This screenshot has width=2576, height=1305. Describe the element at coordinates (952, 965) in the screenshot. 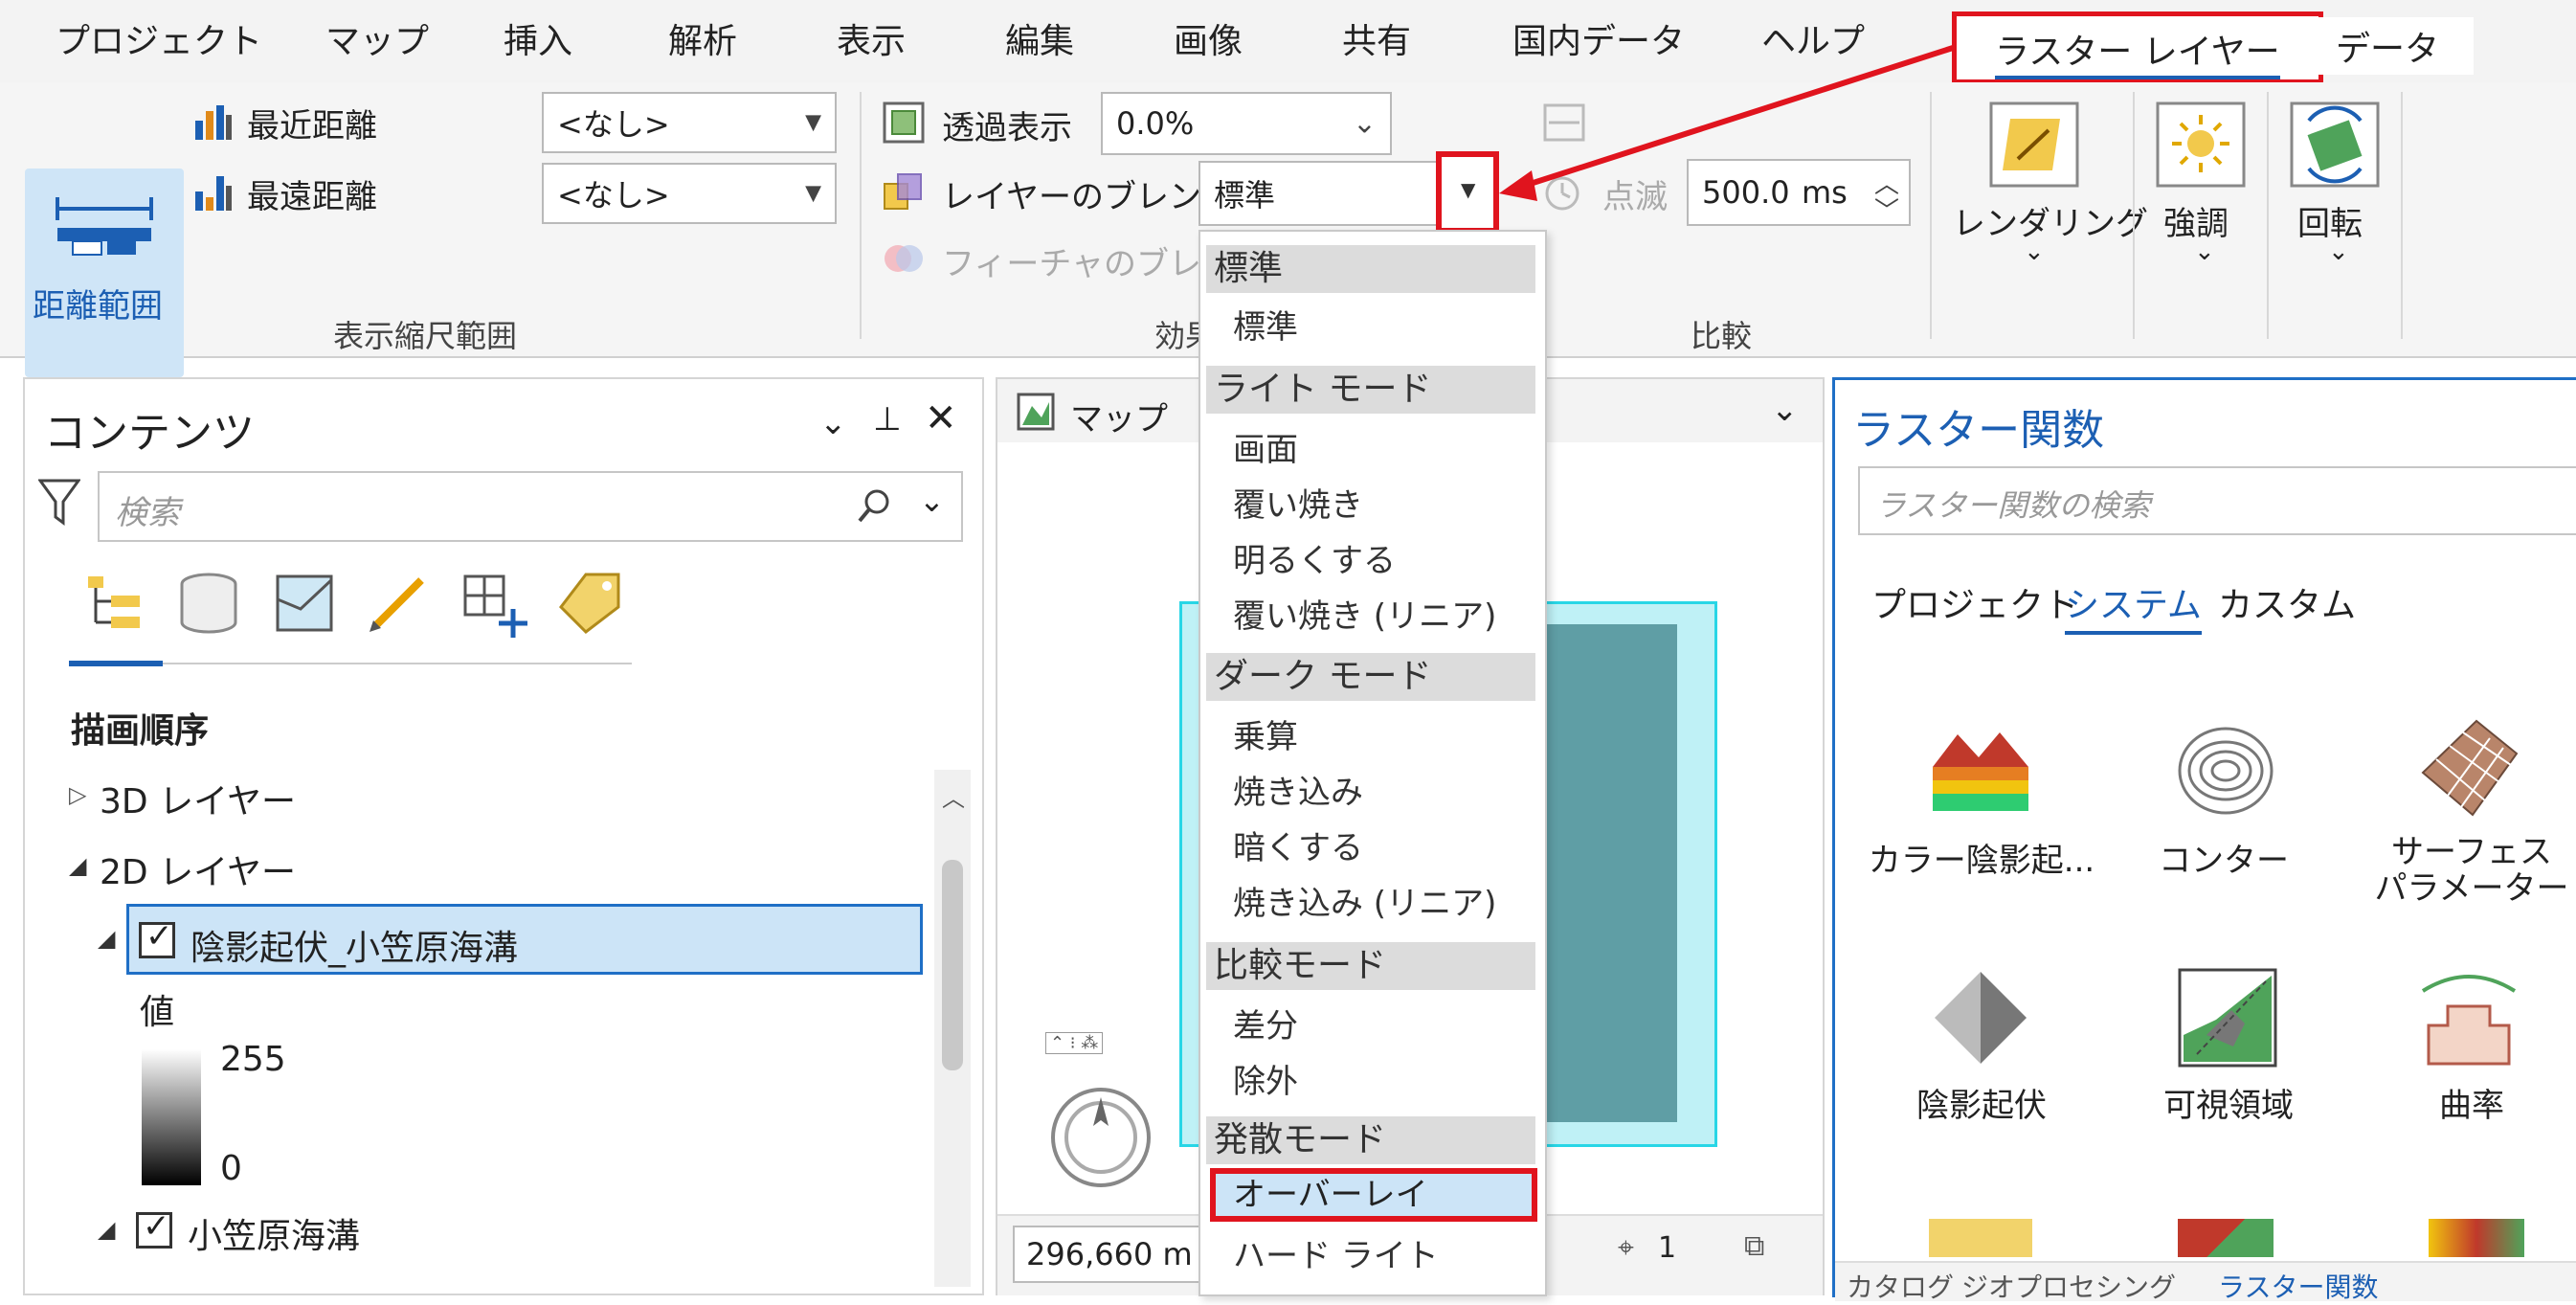

I see `scrollbar-thumb` at that location.